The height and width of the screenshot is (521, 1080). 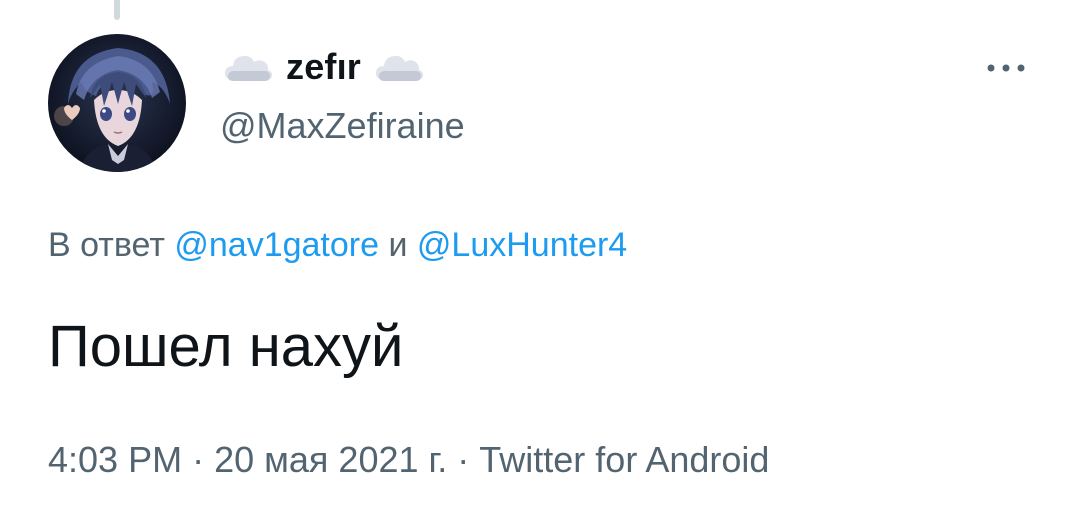 I want to click on reply-context: В ответ @nav1gatore и @LuxHunter4, so click(x=337, y=245).